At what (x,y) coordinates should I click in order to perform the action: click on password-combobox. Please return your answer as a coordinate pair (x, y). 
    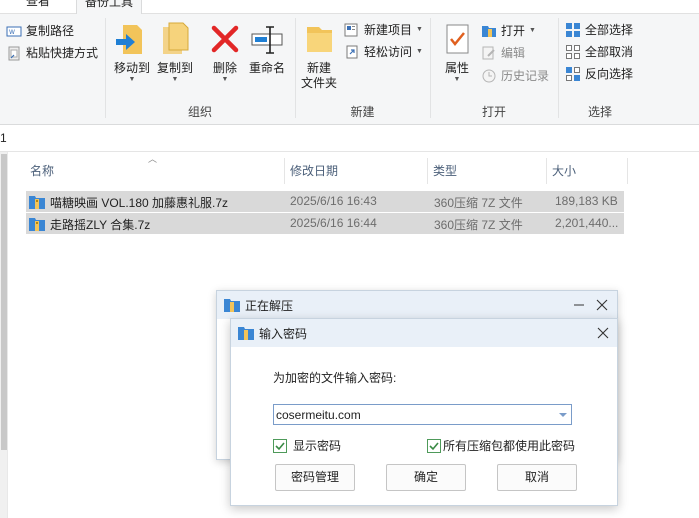
    Looking at the image, I should click on (422, 414).